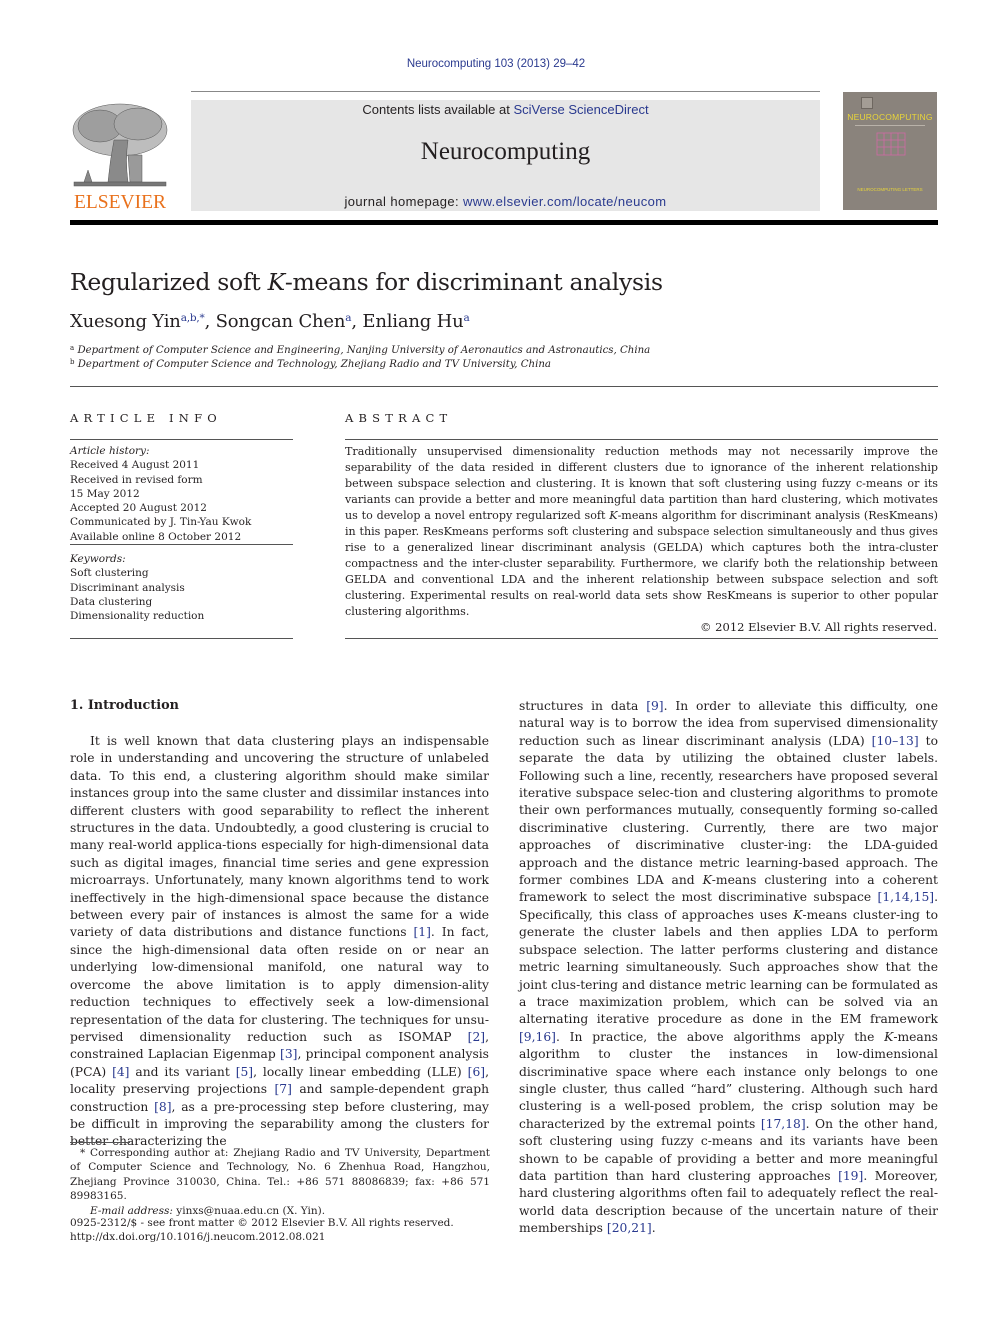 This screenshot has width=992, height=1323. I want to click on citation-link: [8], so click(162, 1107).